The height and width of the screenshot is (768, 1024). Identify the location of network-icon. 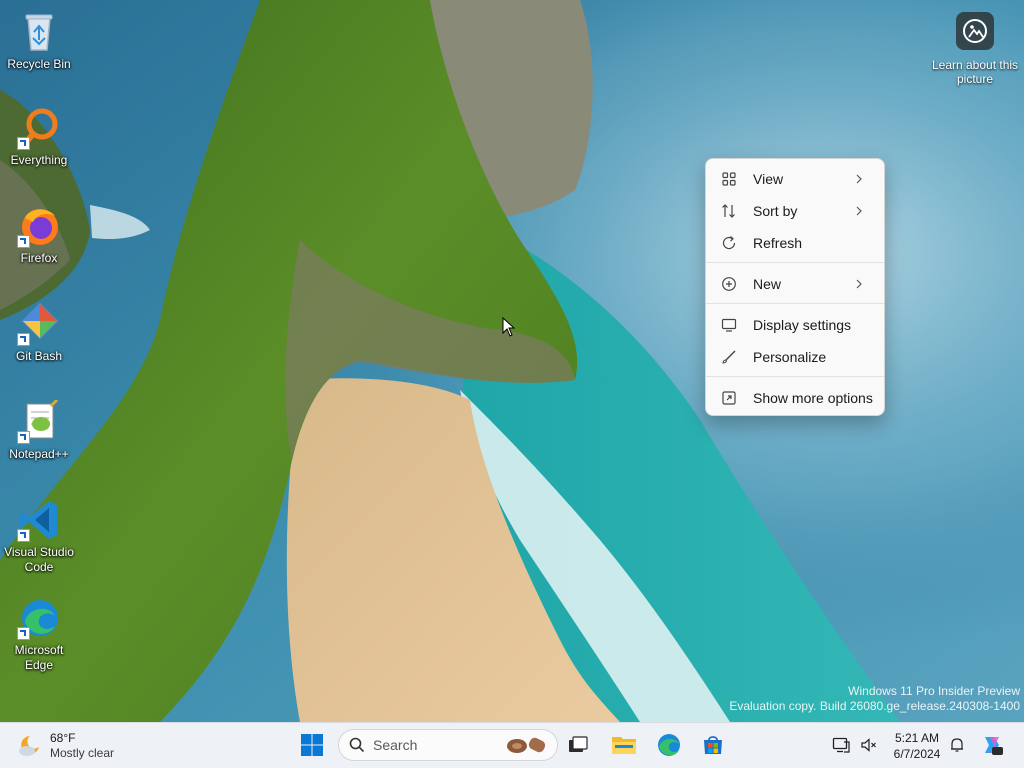
(841, 745).